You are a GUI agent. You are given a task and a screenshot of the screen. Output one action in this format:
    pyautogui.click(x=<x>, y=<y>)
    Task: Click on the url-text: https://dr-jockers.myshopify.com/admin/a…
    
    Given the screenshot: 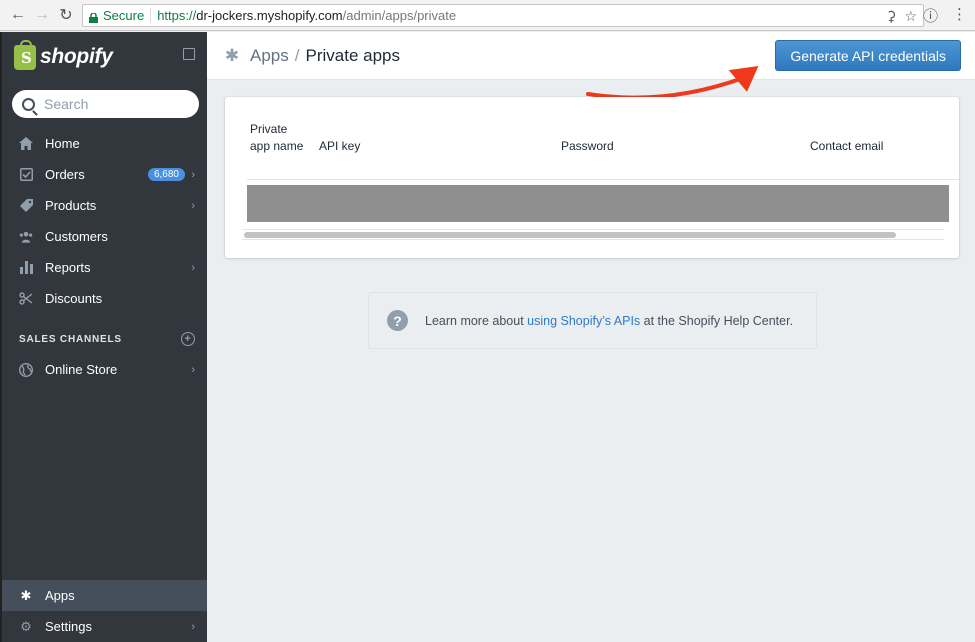 What is the action you would take?
    pyautogui.click(x=307, y=15)
    